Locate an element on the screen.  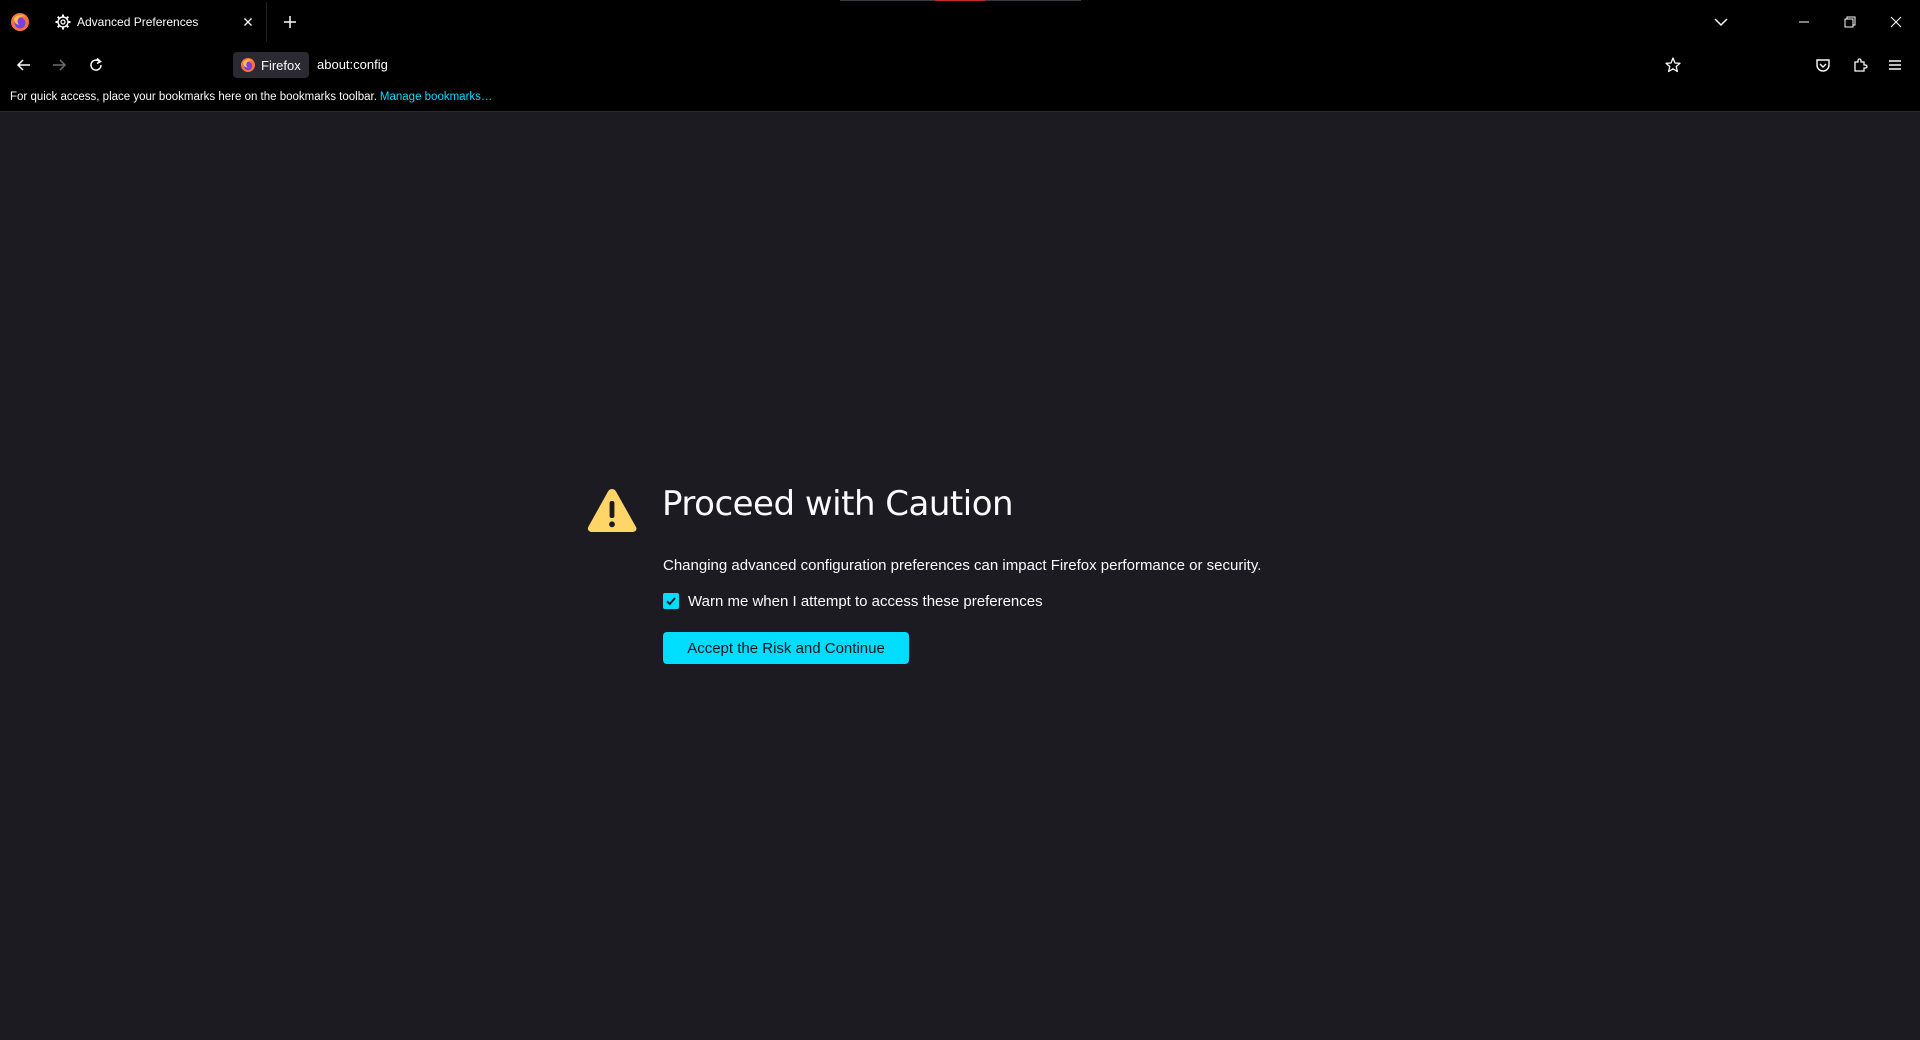
reload-icon is located at coordinates (96, 65).